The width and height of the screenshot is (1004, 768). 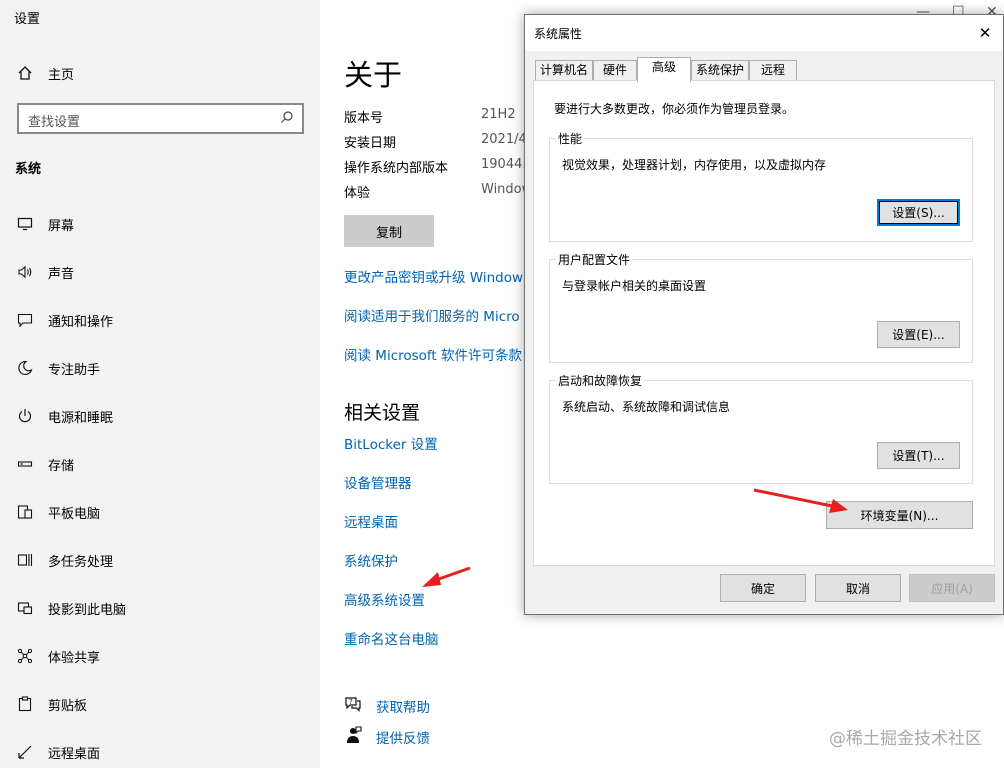 I want to click on sidebar-item-display: 屏幕, so click(x=160, y=224).